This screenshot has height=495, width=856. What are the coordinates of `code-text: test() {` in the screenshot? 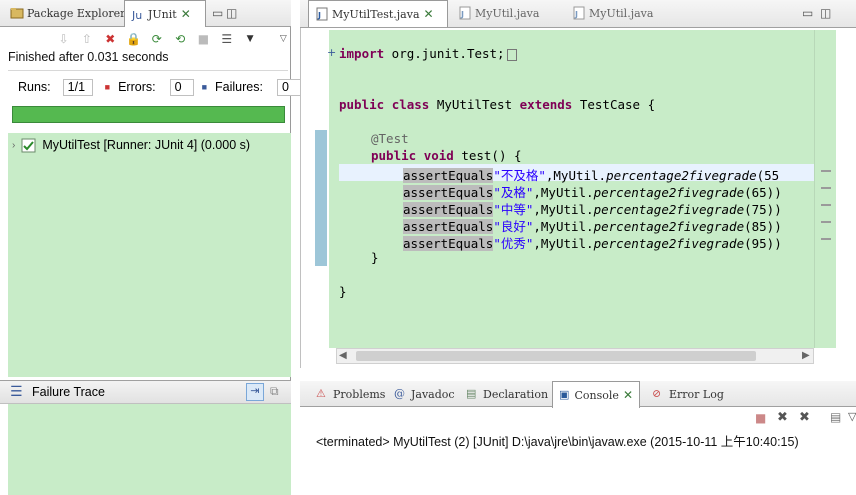 It's located at (487, 155).